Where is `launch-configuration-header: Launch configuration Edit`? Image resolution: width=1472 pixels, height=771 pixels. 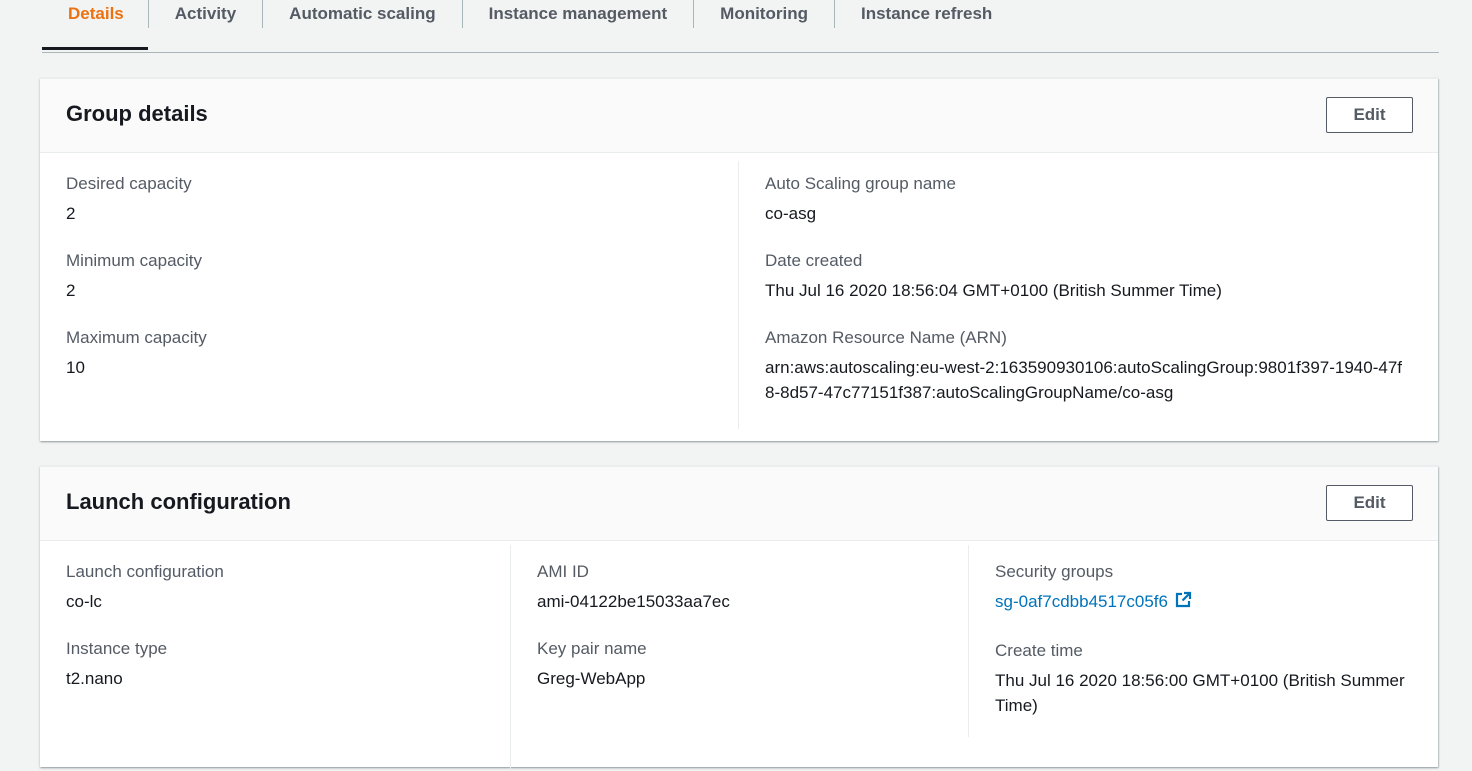 launch-configuration-header: Launch configuration Edit is located at coordinates (739, 504).